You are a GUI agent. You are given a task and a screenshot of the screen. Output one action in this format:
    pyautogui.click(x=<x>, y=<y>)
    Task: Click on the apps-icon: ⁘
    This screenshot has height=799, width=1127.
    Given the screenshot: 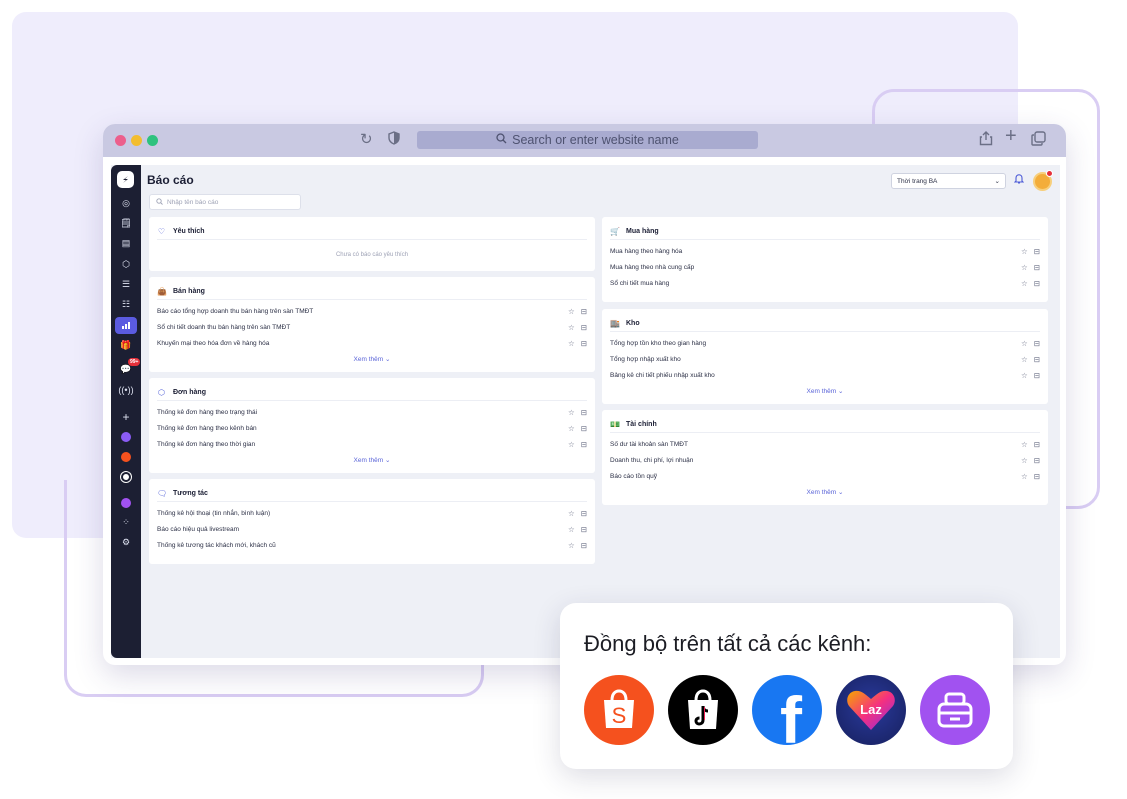 What is the action you would take?
    pyautogui.click(x=126, y=522)
    